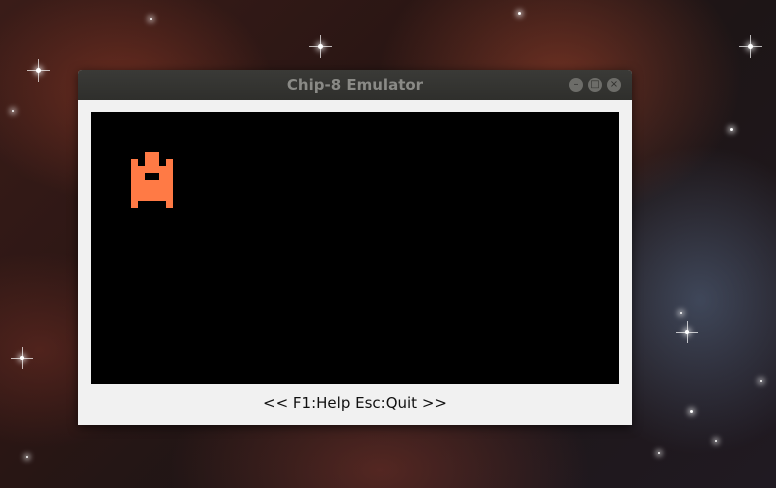  What do you see at coordinates (355, 403) in the screenshot?
I see `status-bar: << F1:Help Esc:Quit >>` at bounding box center [355, 403].